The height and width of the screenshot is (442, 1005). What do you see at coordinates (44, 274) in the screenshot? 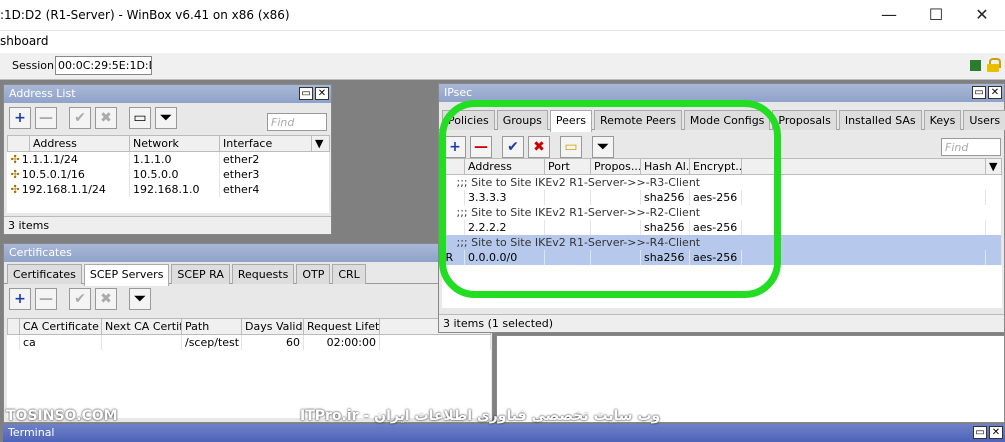
I see `tab-certificates: Certificates` at bounding box center [44, 274].